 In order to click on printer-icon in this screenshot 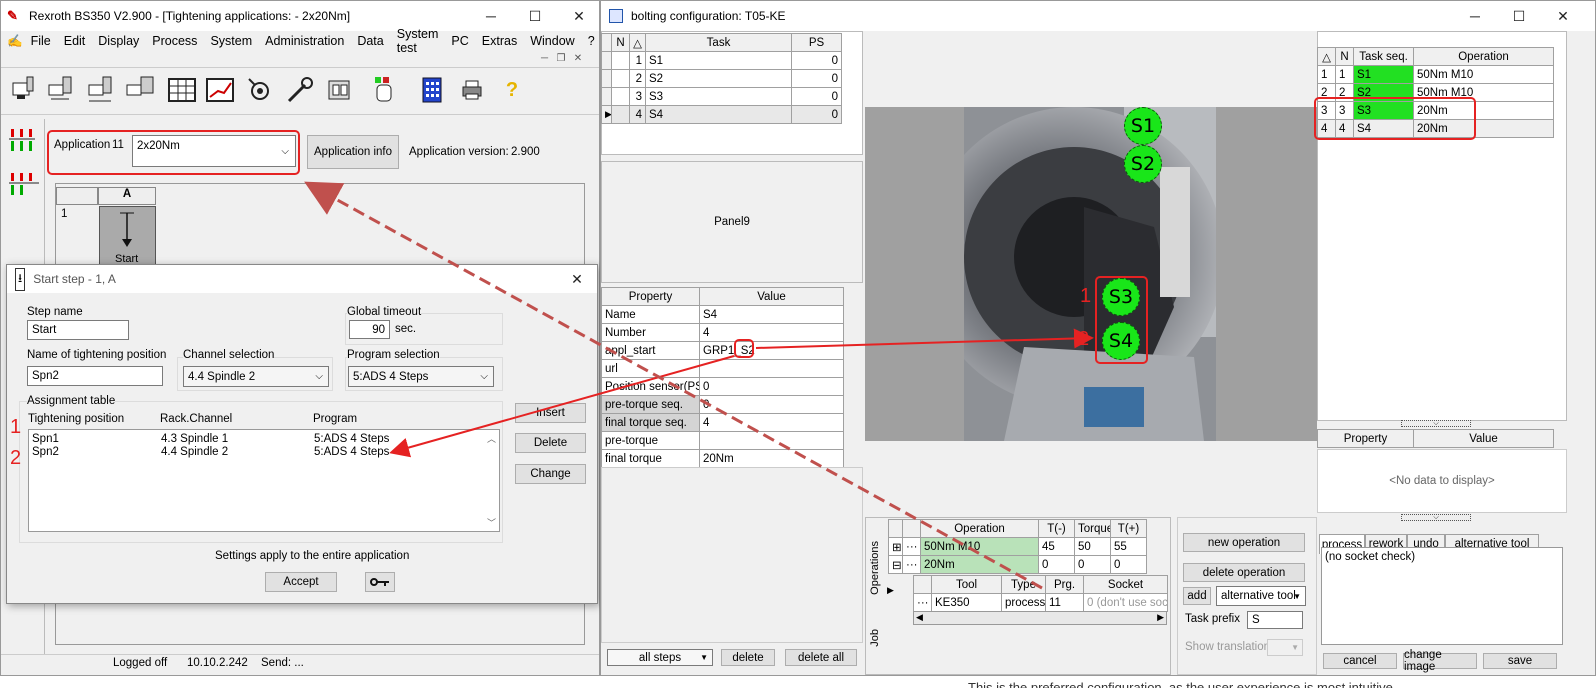, I will do `click(472, 90)`.